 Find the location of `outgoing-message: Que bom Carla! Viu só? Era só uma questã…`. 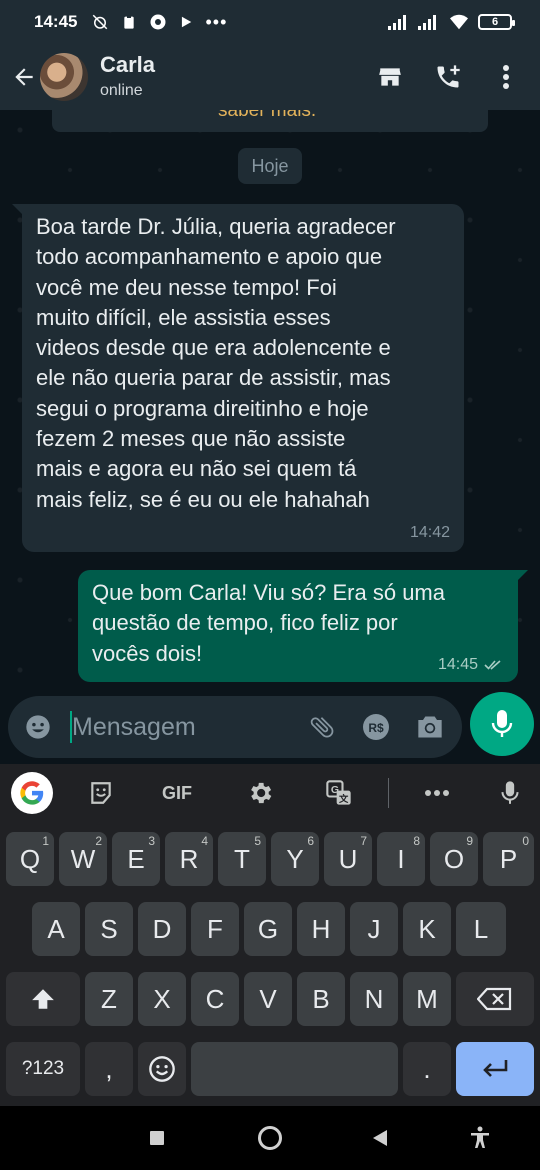

outgoing-message: Que bom Carla! Viu só? Era só uma questã… is located at coordinates (303, 626).